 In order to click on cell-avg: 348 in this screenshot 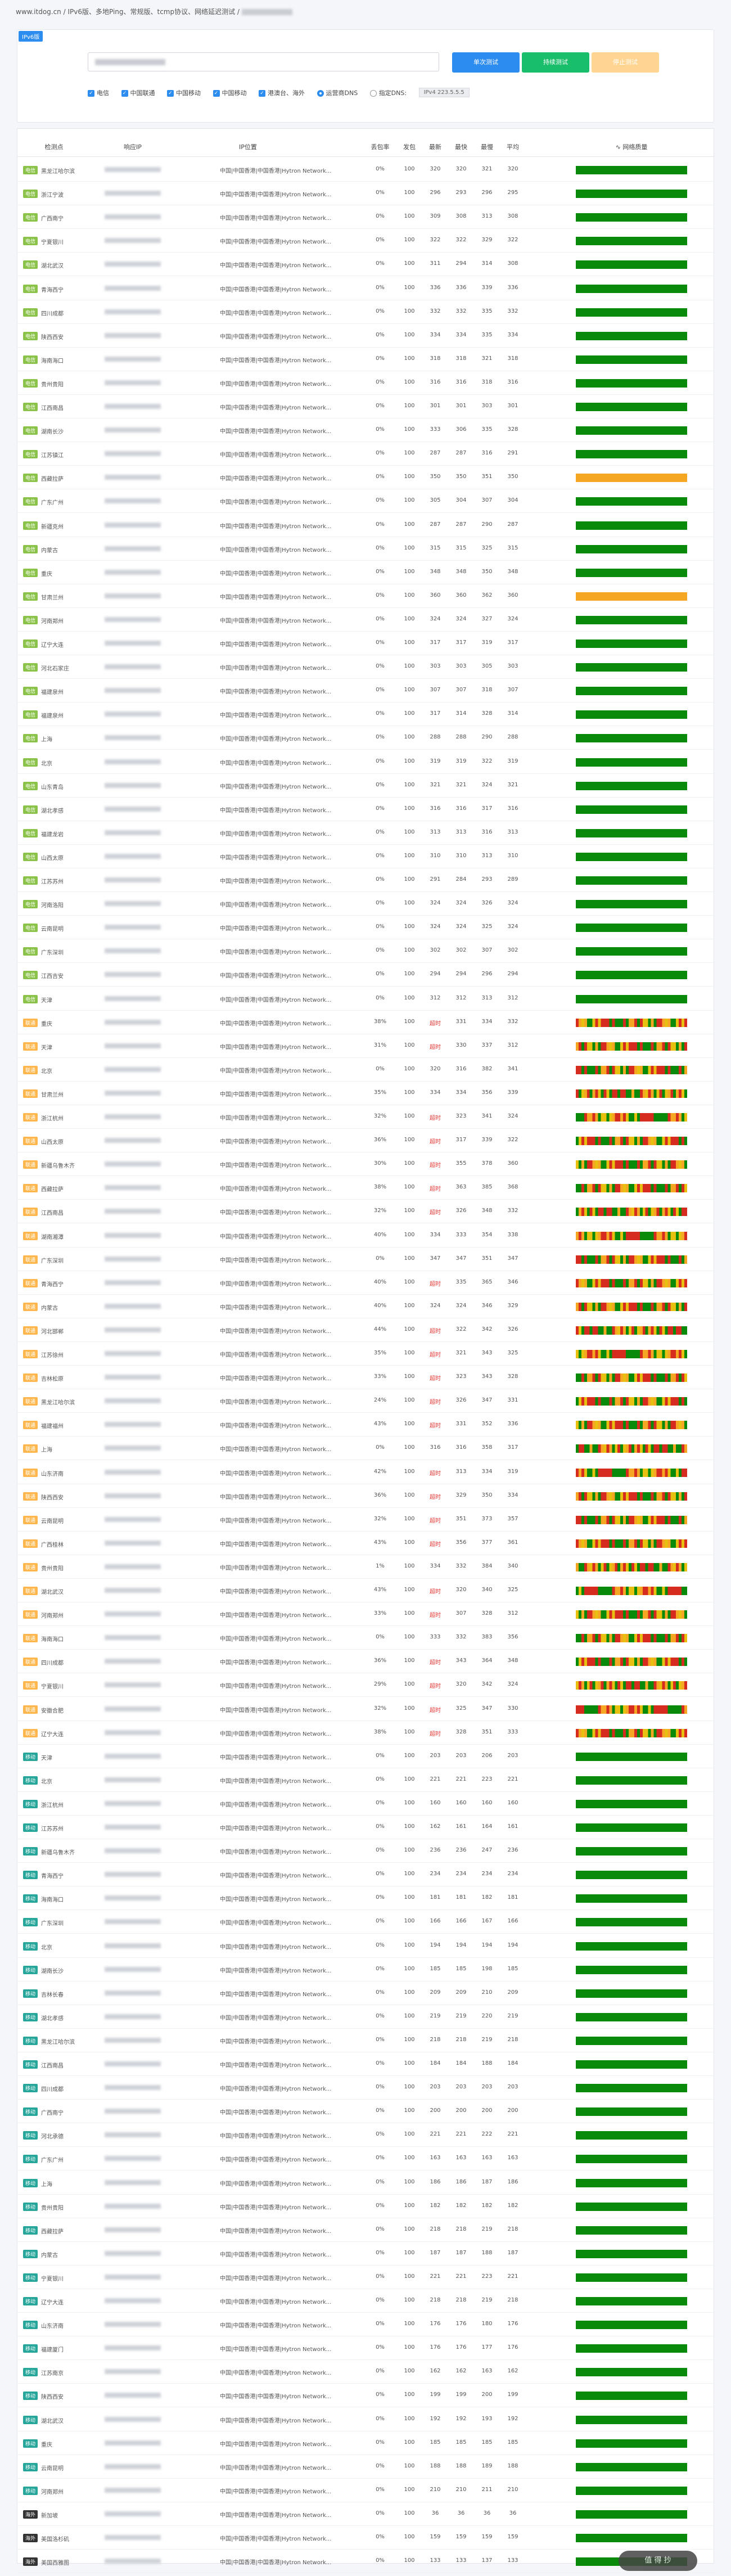, I will do `click(512, 571)`.